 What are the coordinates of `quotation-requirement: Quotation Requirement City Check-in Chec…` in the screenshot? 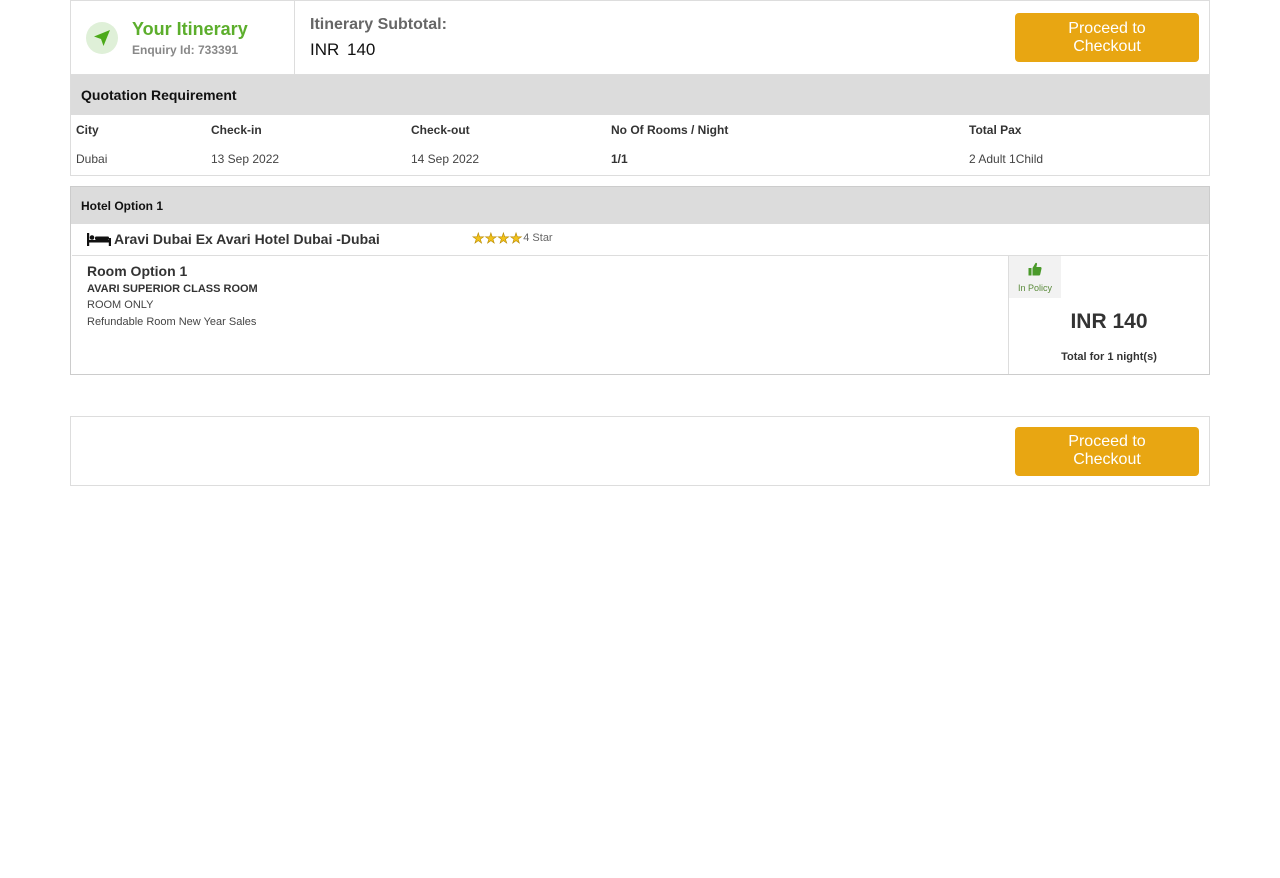 It's located at (640, 125).